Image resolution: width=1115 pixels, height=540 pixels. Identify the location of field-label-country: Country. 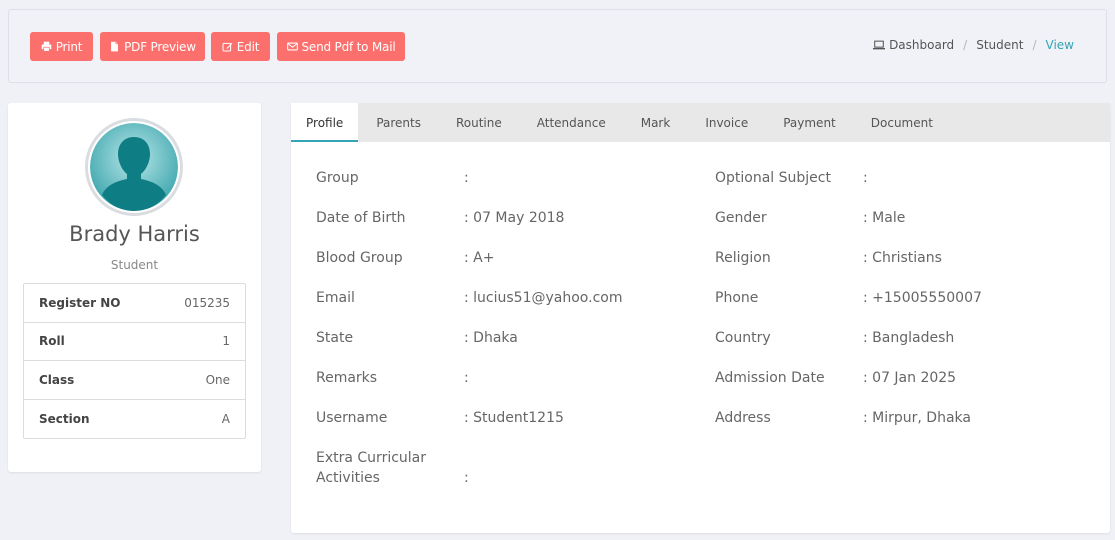
(743, 338).